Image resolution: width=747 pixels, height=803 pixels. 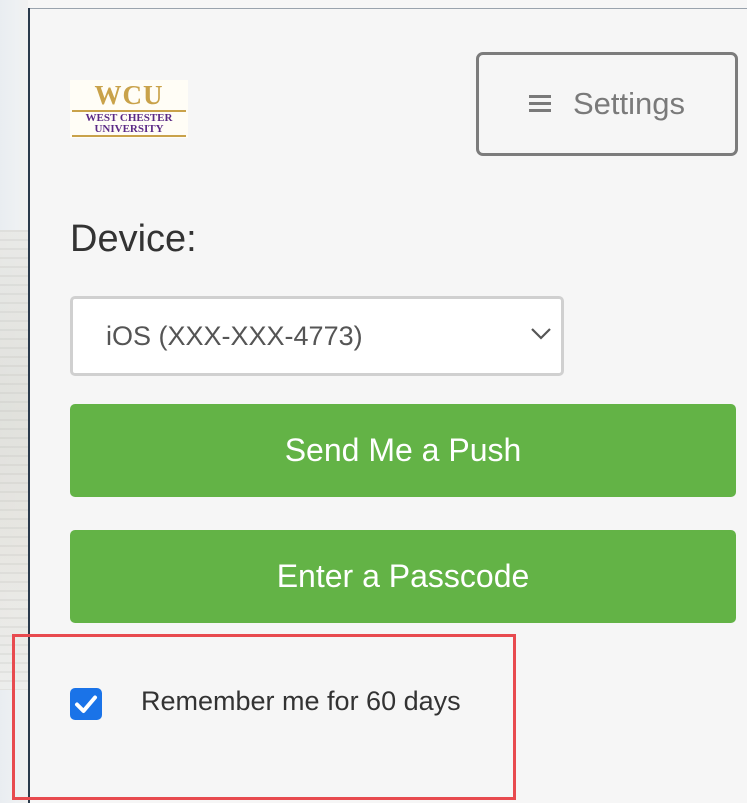 What do you see at coordinates (234, 336) in the screenshot?
I see `device-select-value: iOS (XXX-XXX-4773)` at bounding box center [234, 336].